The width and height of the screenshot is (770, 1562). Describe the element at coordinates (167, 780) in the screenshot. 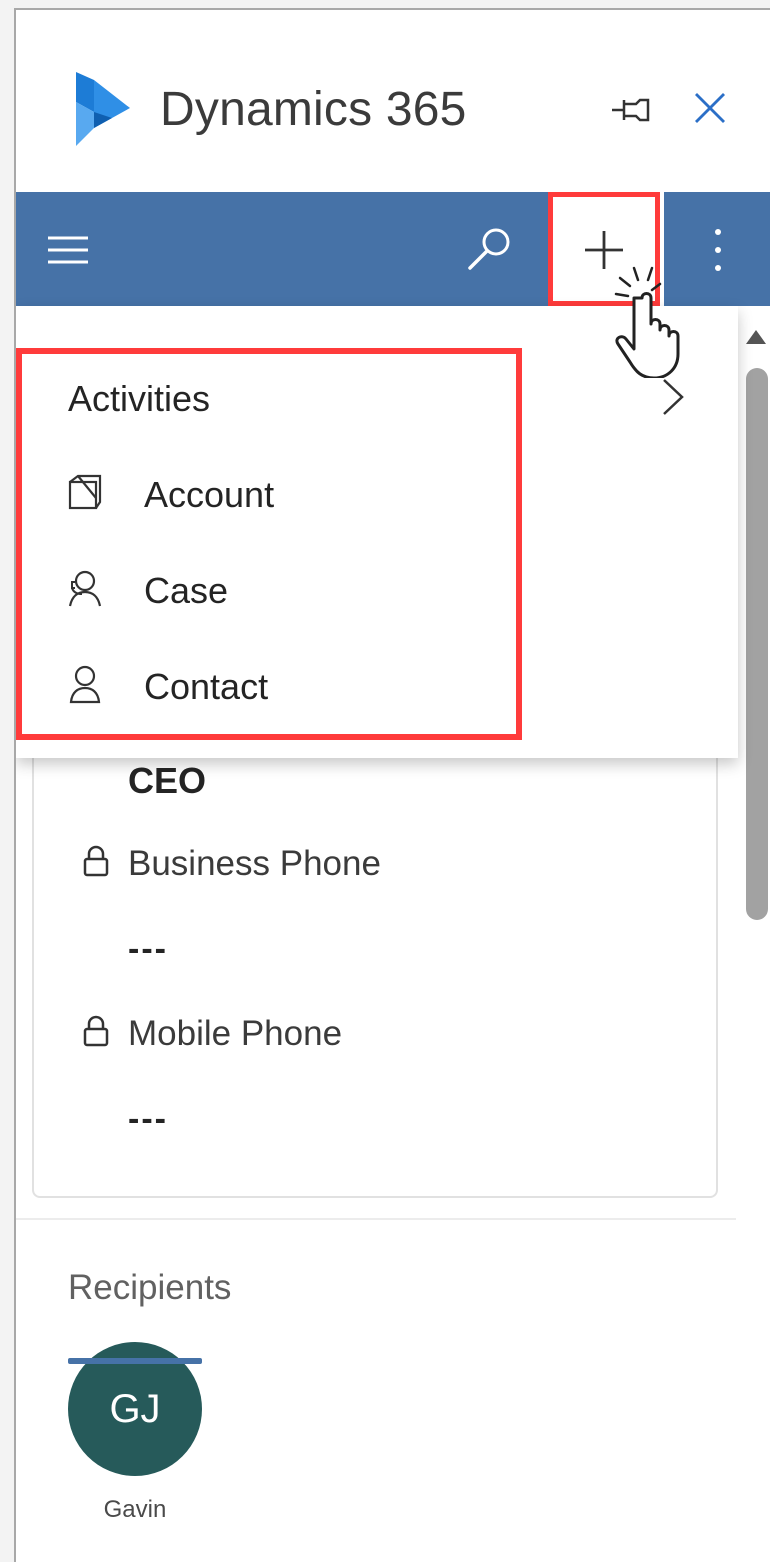

I see `job-title: CEO` at that location.